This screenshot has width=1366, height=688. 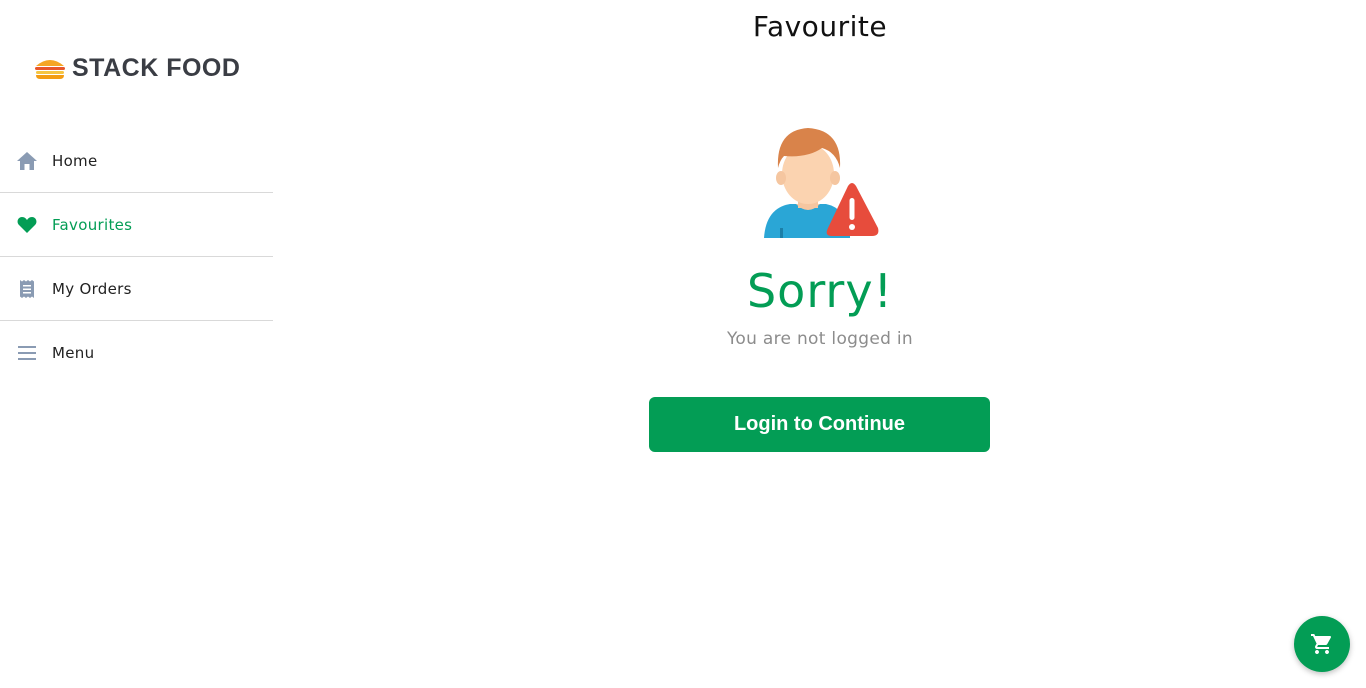 I want to click on burger-logo-icon, so click(x=50, y=69).